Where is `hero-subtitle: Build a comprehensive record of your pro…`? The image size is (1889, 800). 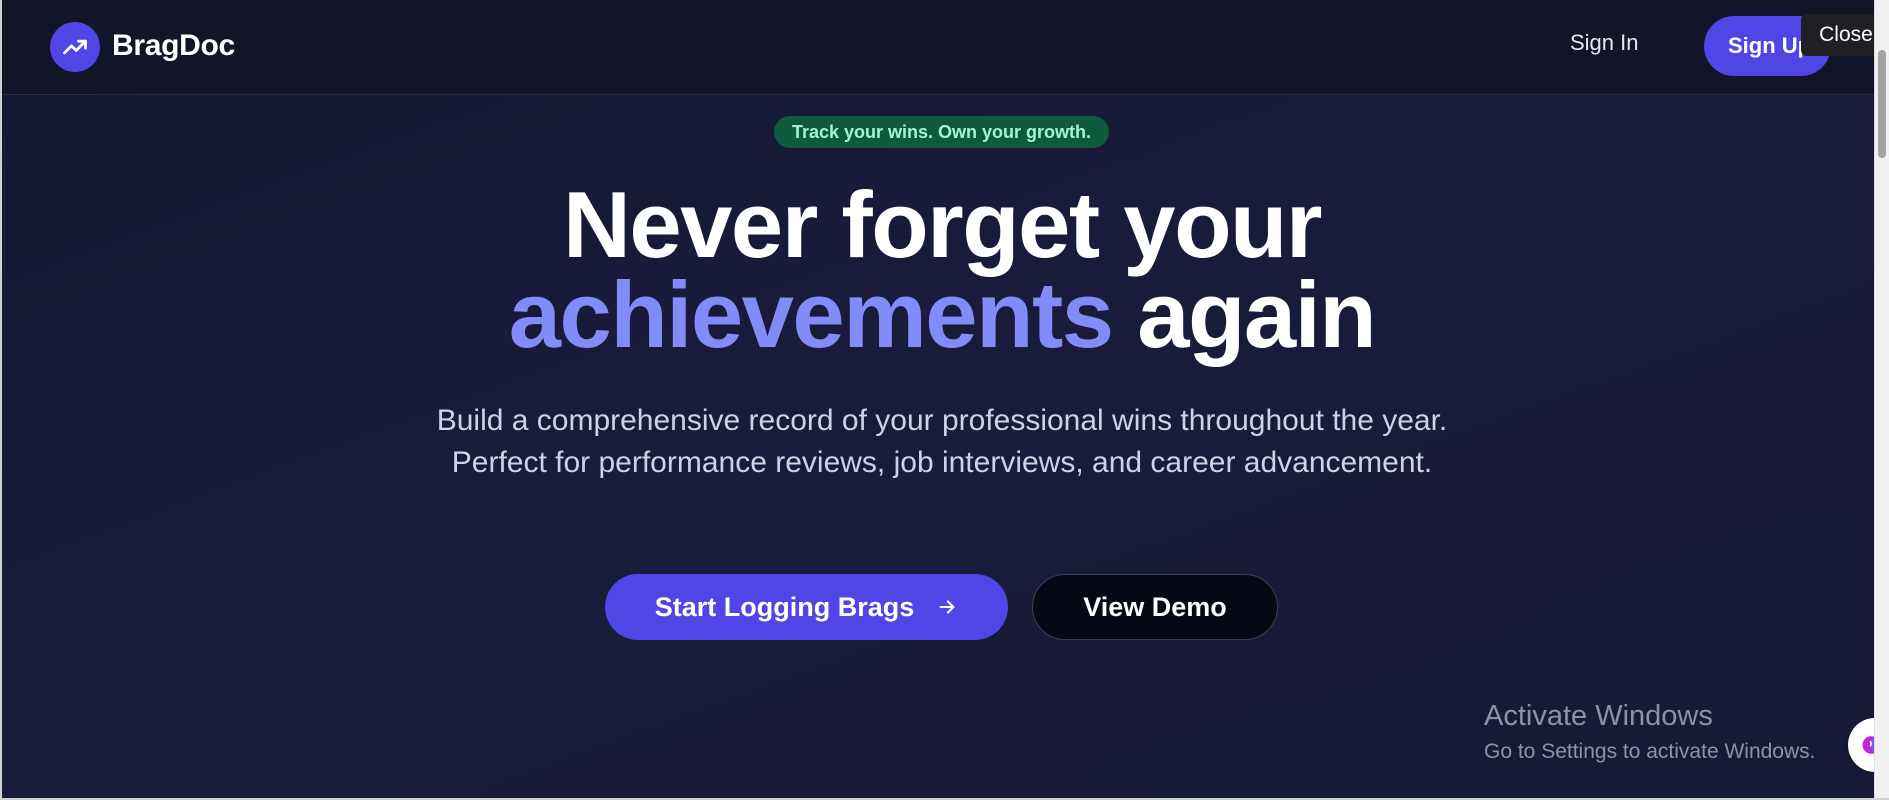 hero-subtitle: Build a comprehensive record of your pro… is located at coordinates (942, 441).